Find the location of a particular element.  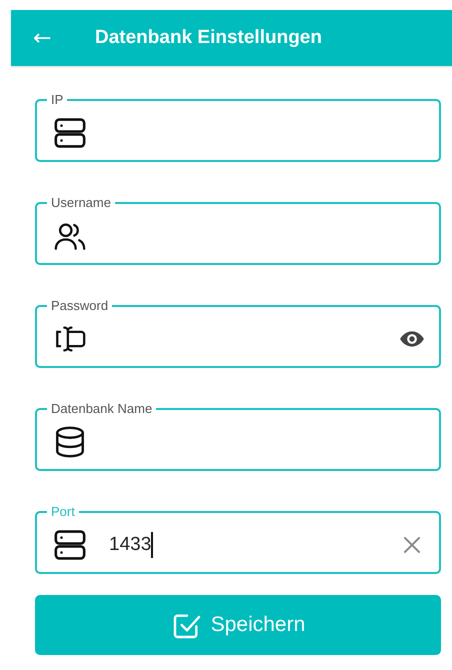

screen-title: Datenbank Einstellungen is located at coordinates (208, 38).